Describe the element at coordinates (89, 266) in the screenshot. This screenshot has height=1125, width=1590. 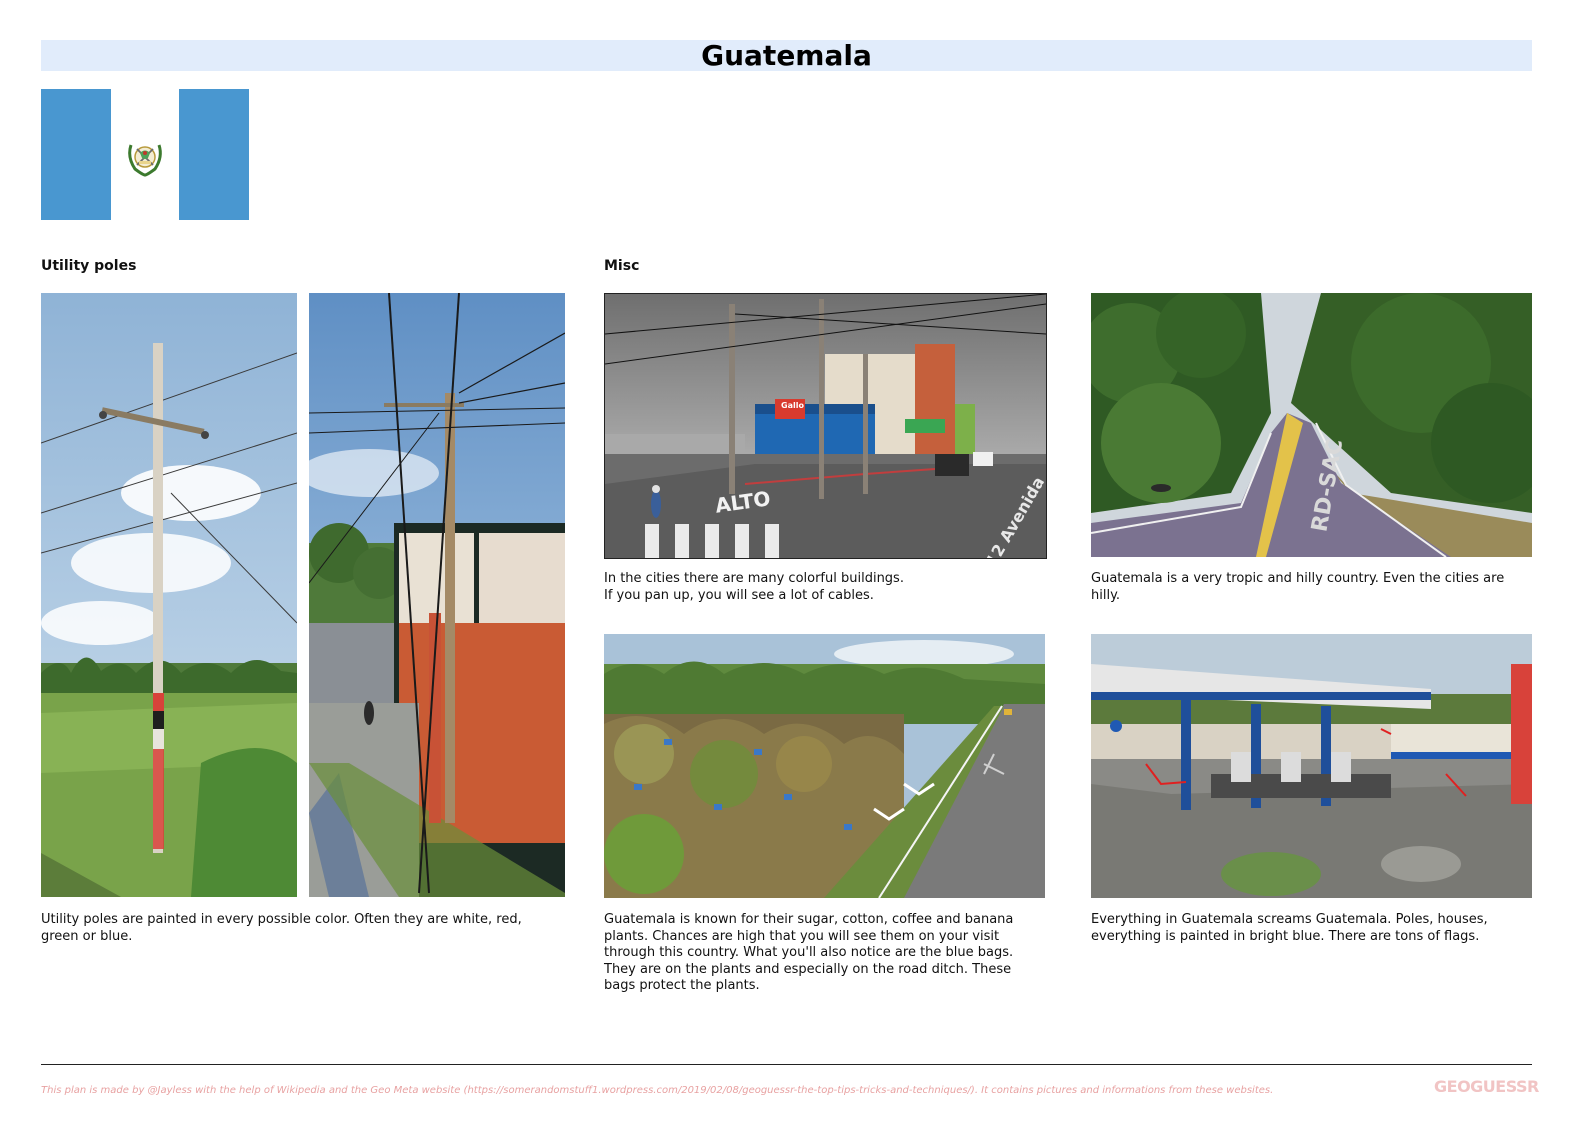
I see `section-heading-utility-poles: Utility poles` at that location.